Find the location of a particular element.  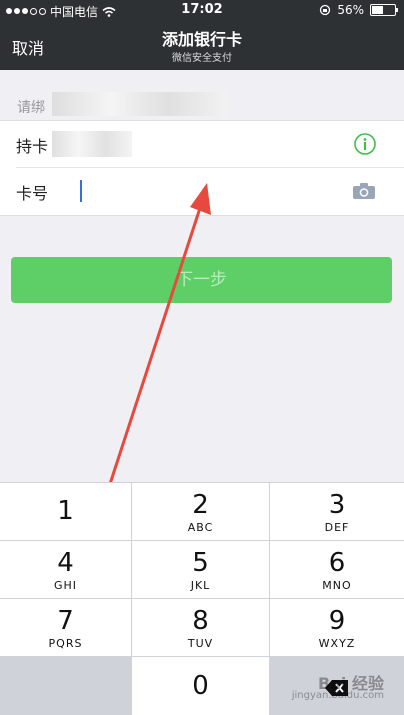

redacted-blur is located at coordinates (139, 104).